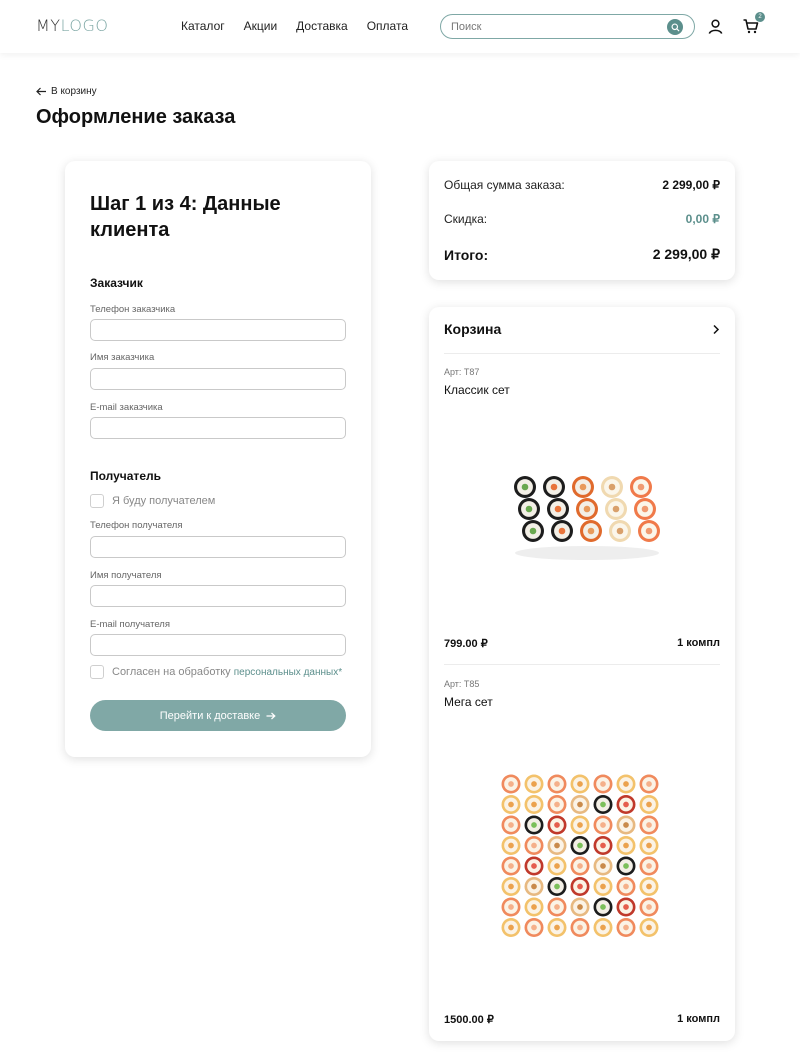 The height and width of the screenshot is (1064, 800). Describe the element at coordinates (582, 329) in the screenshot. I see `cart-header: Корзина` at that location.